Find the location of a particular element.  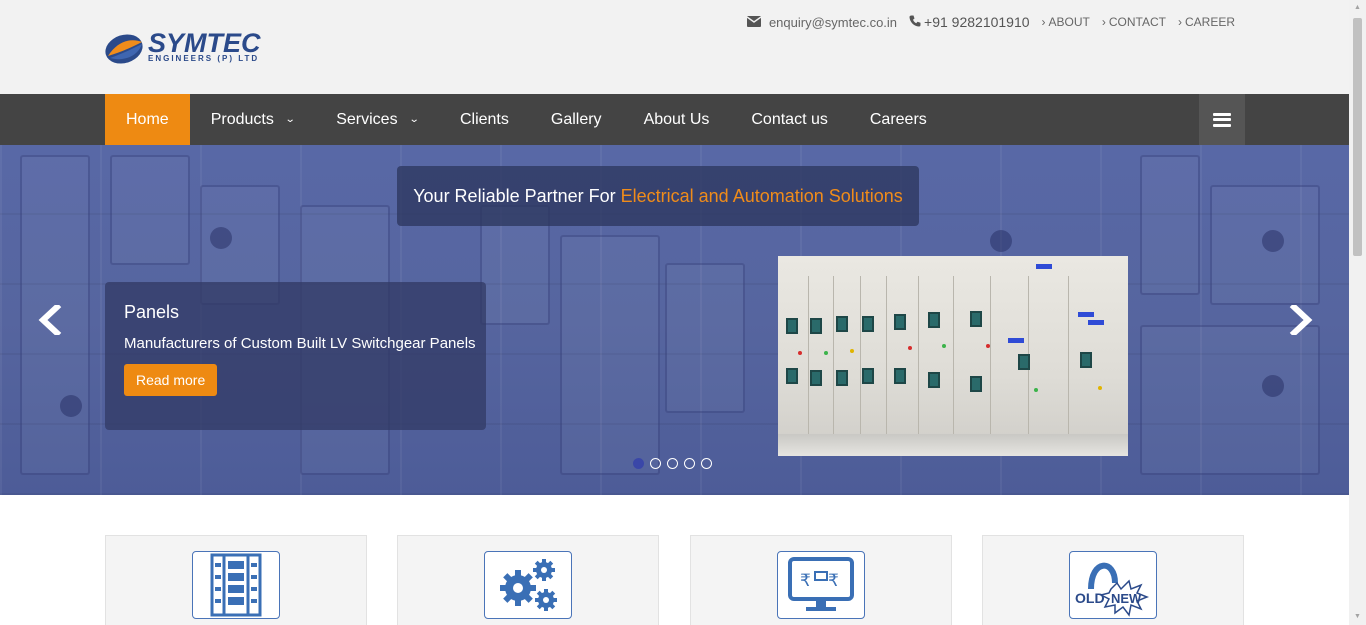

hamburger-icon is located at coordinates (1222, 119).